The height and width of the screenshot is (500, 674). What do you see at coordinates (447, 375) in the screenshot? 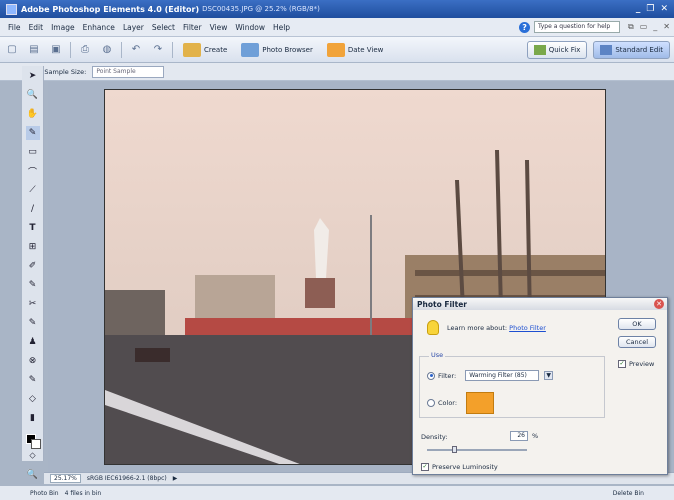
I see `filter-label: Filter:` at bounding box center [447, 375].